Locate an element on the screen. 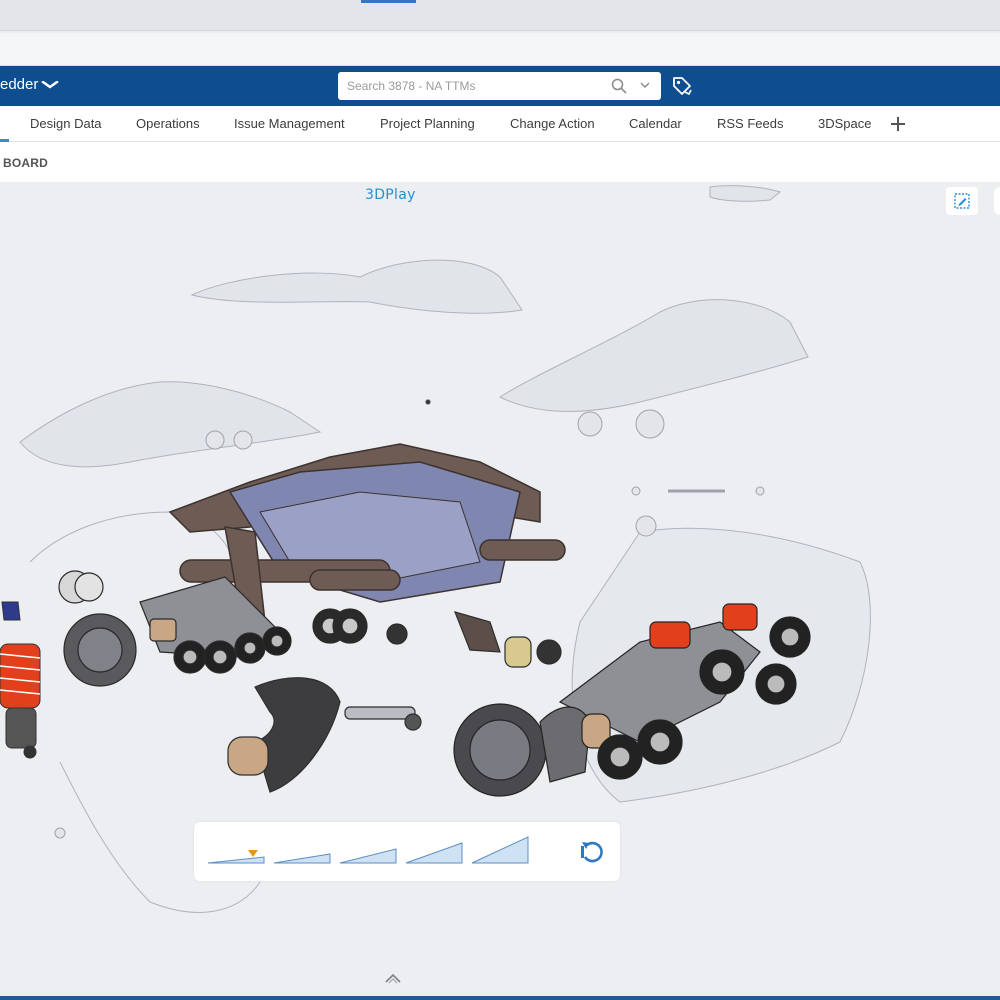 Image resolution: width=1000 pixels, height=1000 pixels. viewer-title: 3DPlay is located at coordinates (390, 195).